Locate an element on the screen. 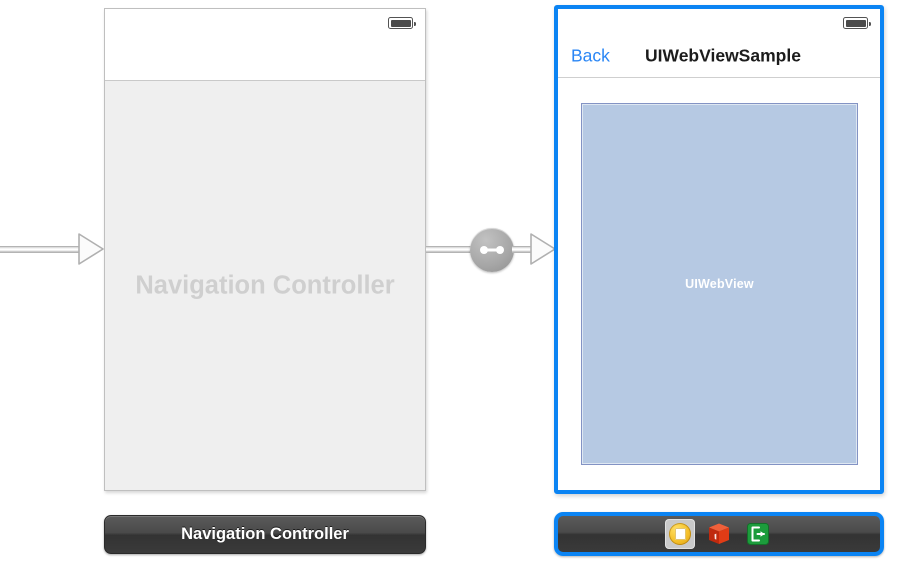 Image resolution: width=917 pixels, height=575 pixels. scene-dock-title: Navigation Controller is located at coordinates (265, 534).